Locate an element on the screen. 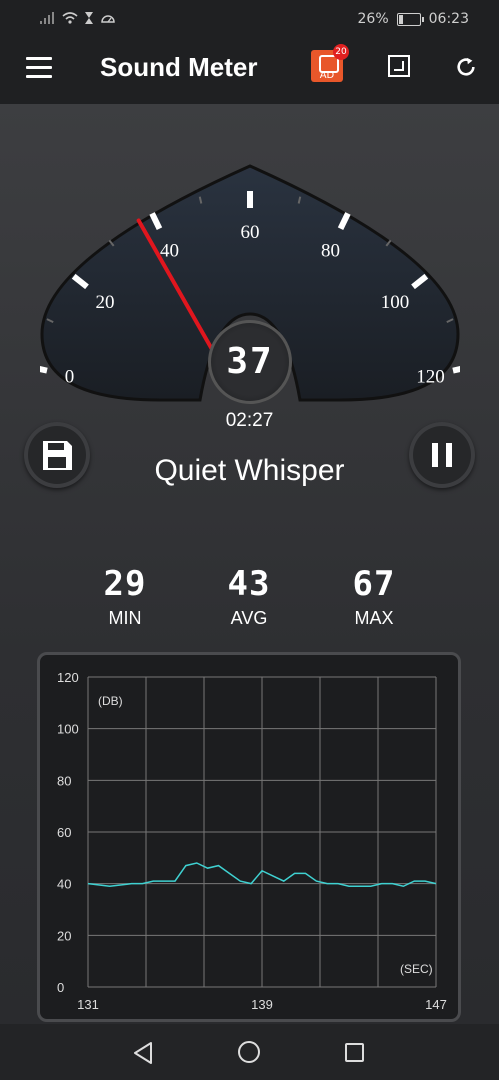 This screenshot has width=499, height=1080. pause-button is located at coordinates (442, 455).